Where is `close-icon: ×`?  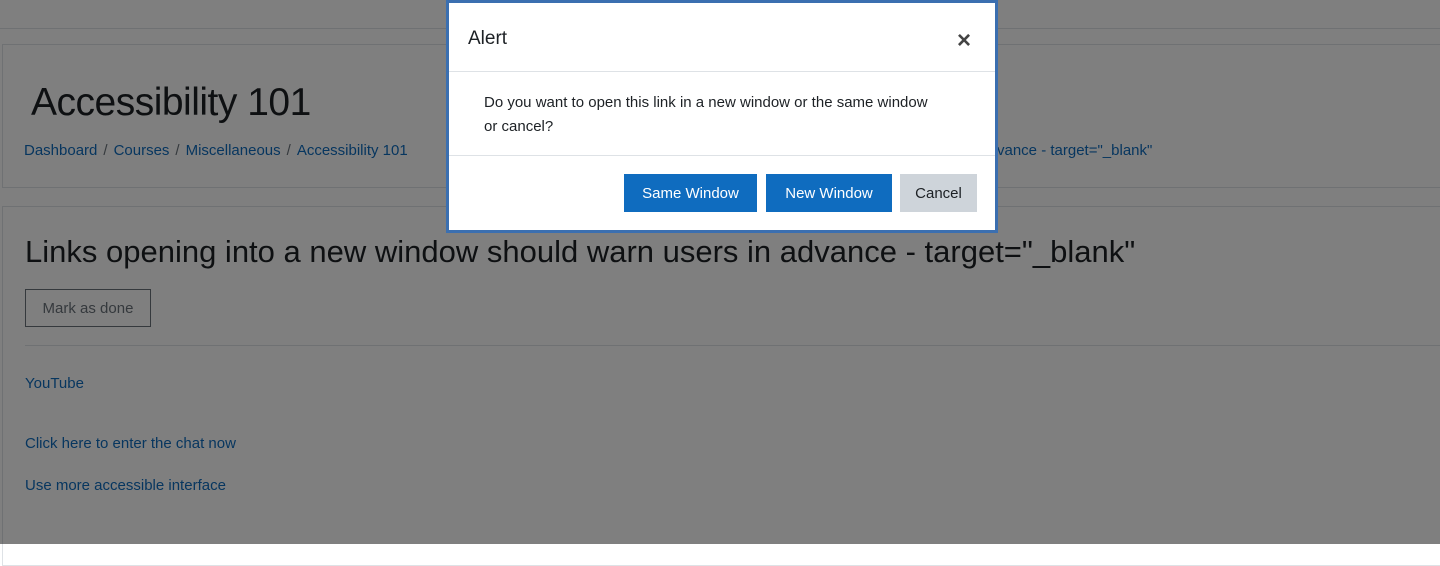 close-icon: × is located at coordinates (964, 41).